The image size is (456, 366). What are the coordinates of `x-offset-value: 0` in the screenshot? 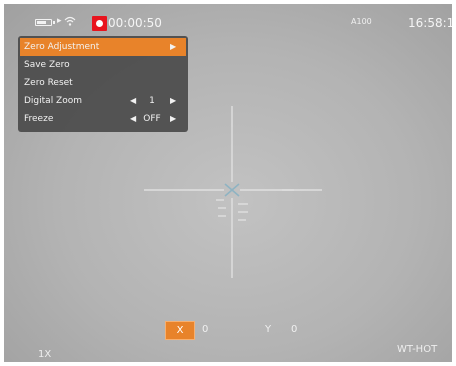 It's located at (205, 329).